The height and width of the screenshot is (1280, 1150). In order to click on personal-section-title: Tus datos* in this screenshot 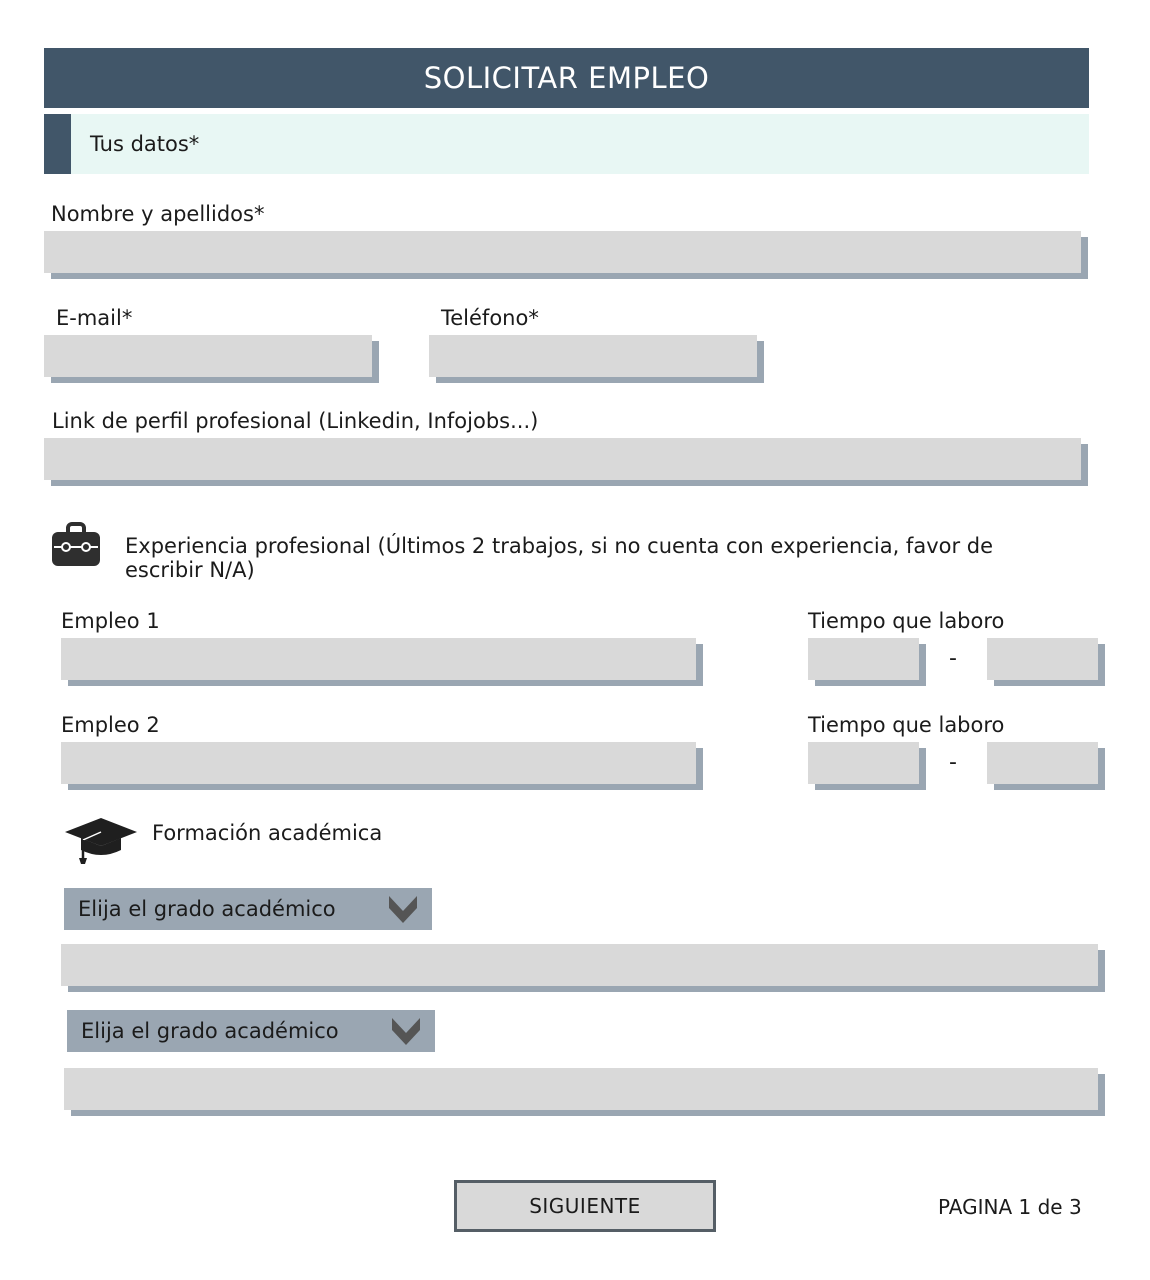, I will do `click(145, 144)`.